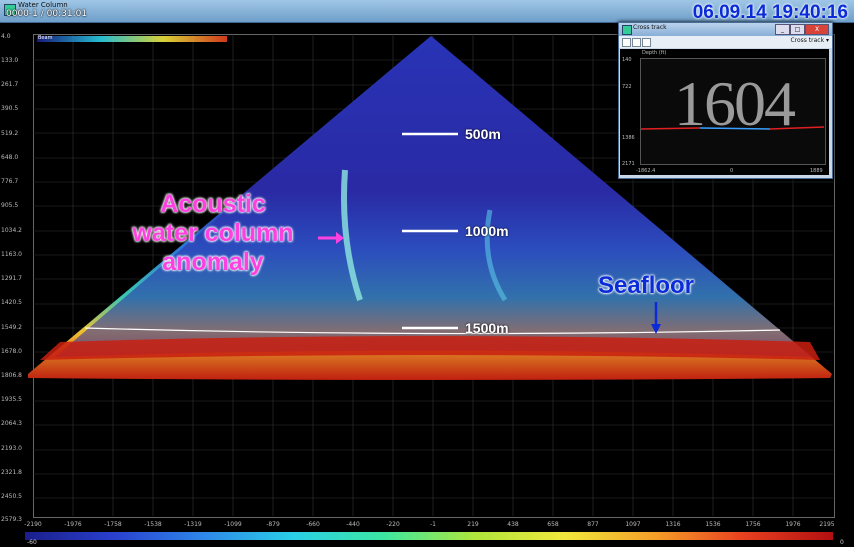 The image size is (854, 547). What do you see at coordinates (725, 42) in the screenshot?
I see `cross-track-toolbar: Cross track ▾` at bounding box center [725, 42].